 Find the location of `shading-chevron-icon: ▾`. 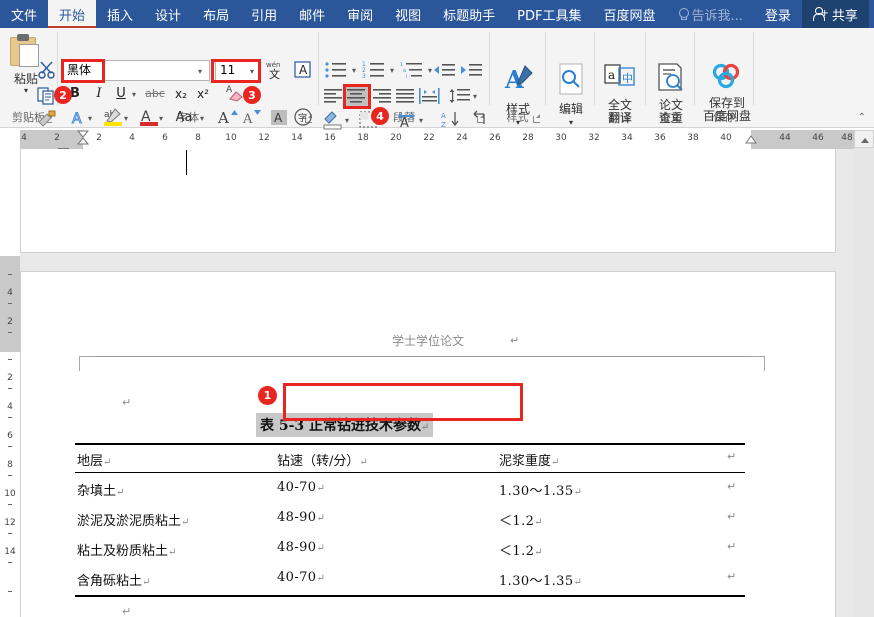

shading-chevron-icon: ▾ is located at coordinates (347, 120).